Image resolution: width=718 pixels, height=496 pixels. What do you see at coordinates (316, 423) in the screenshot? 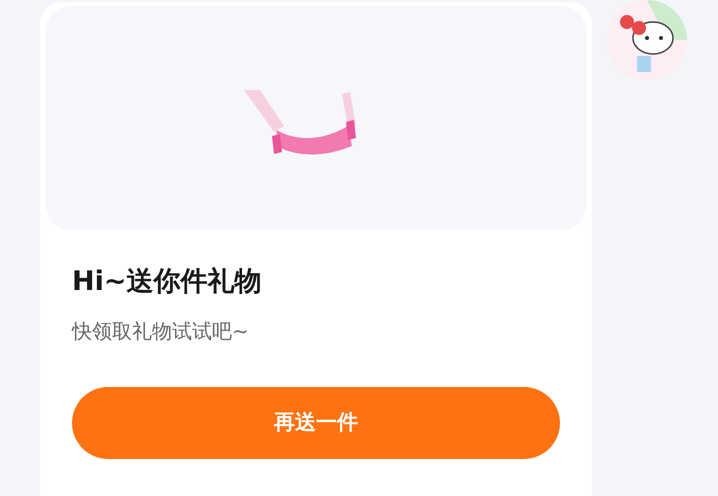
I see `send-again-button: 再送一件` at bounding box center [316, 423].